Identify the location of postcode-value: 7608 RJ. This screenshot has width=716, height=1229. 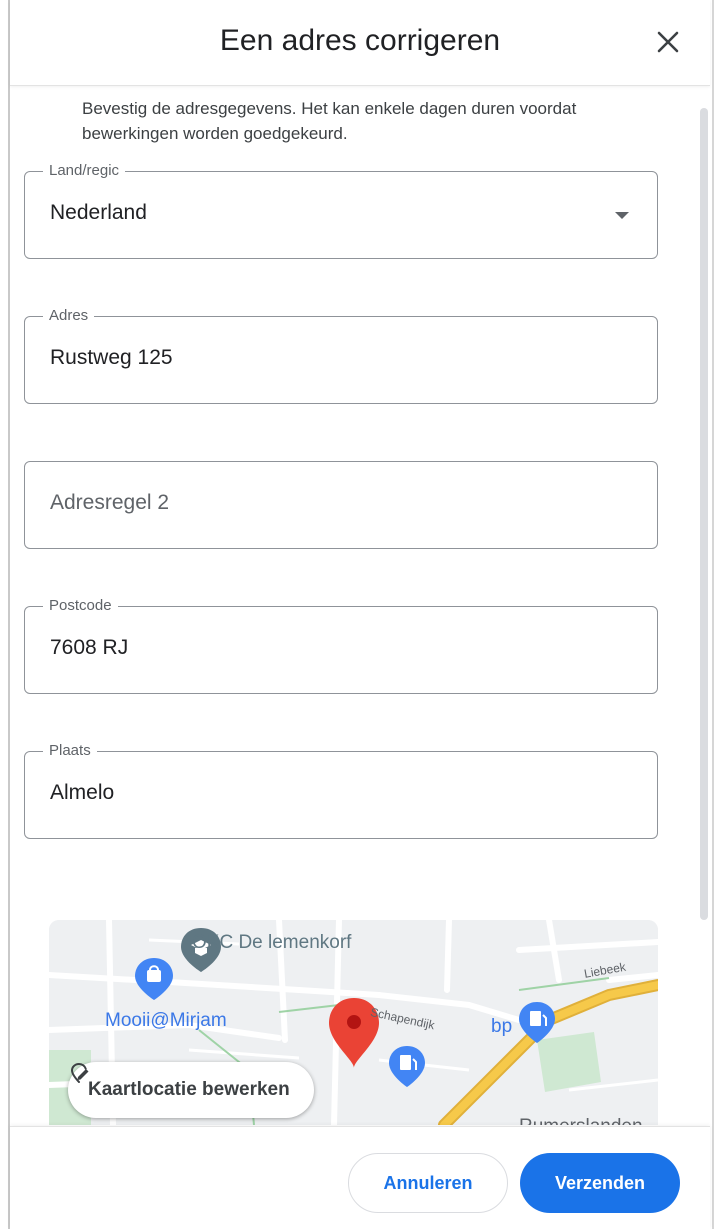
(89, 647).